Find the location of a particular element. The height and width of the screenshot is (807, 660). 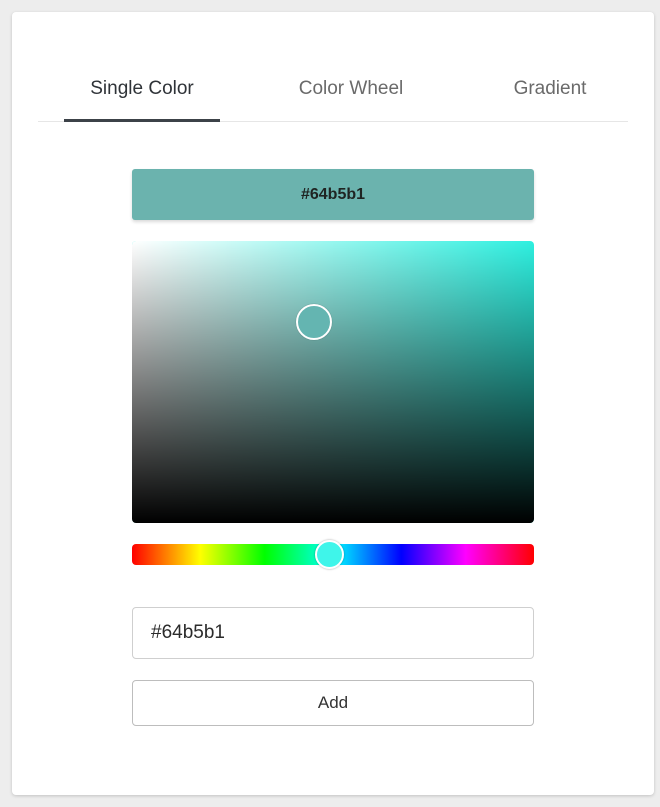

hue-slider is located at coordinates (333, 554).